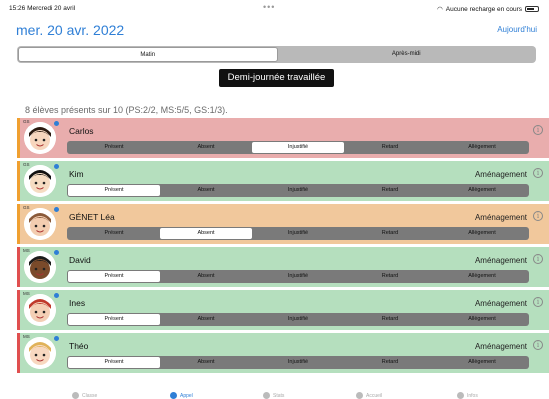  I want to click on tab-infos: Infos, so click(467, 395).